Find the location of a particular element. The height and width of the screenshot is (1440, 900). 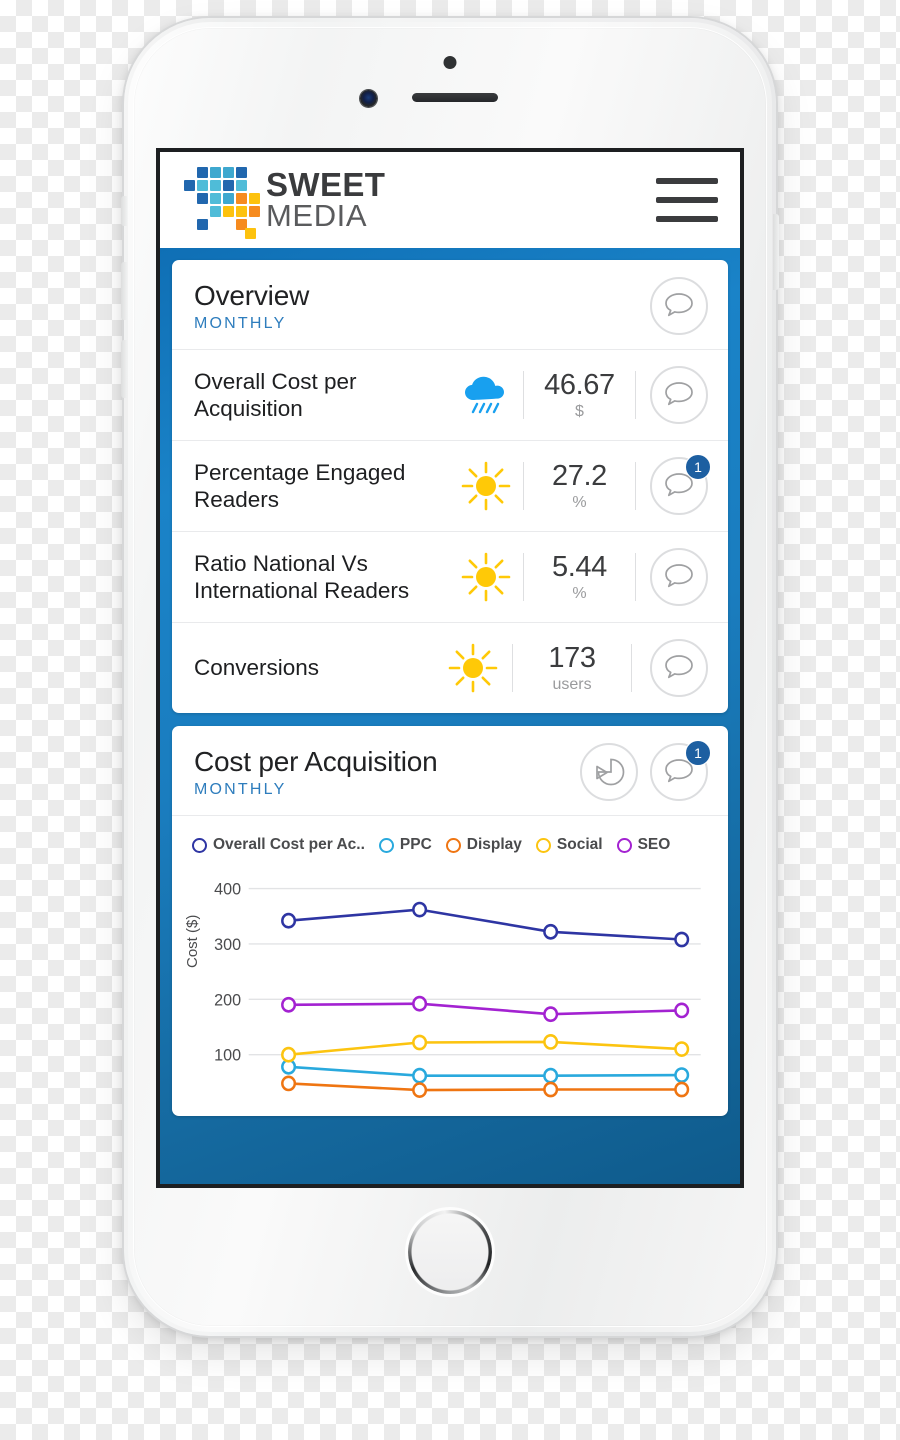

hamburger-menu-icon is located at coordinates (687, 200).